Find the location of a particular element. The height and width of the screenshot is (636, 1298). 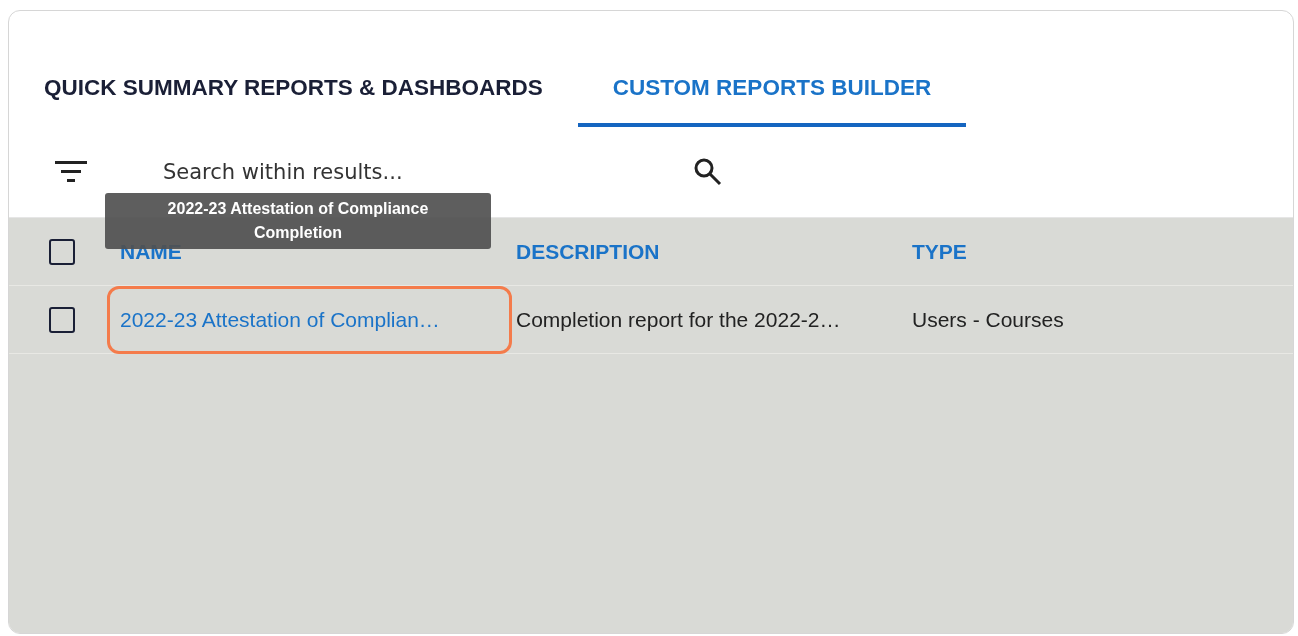

column-header: TYPE is located at coordinates (939, 251).